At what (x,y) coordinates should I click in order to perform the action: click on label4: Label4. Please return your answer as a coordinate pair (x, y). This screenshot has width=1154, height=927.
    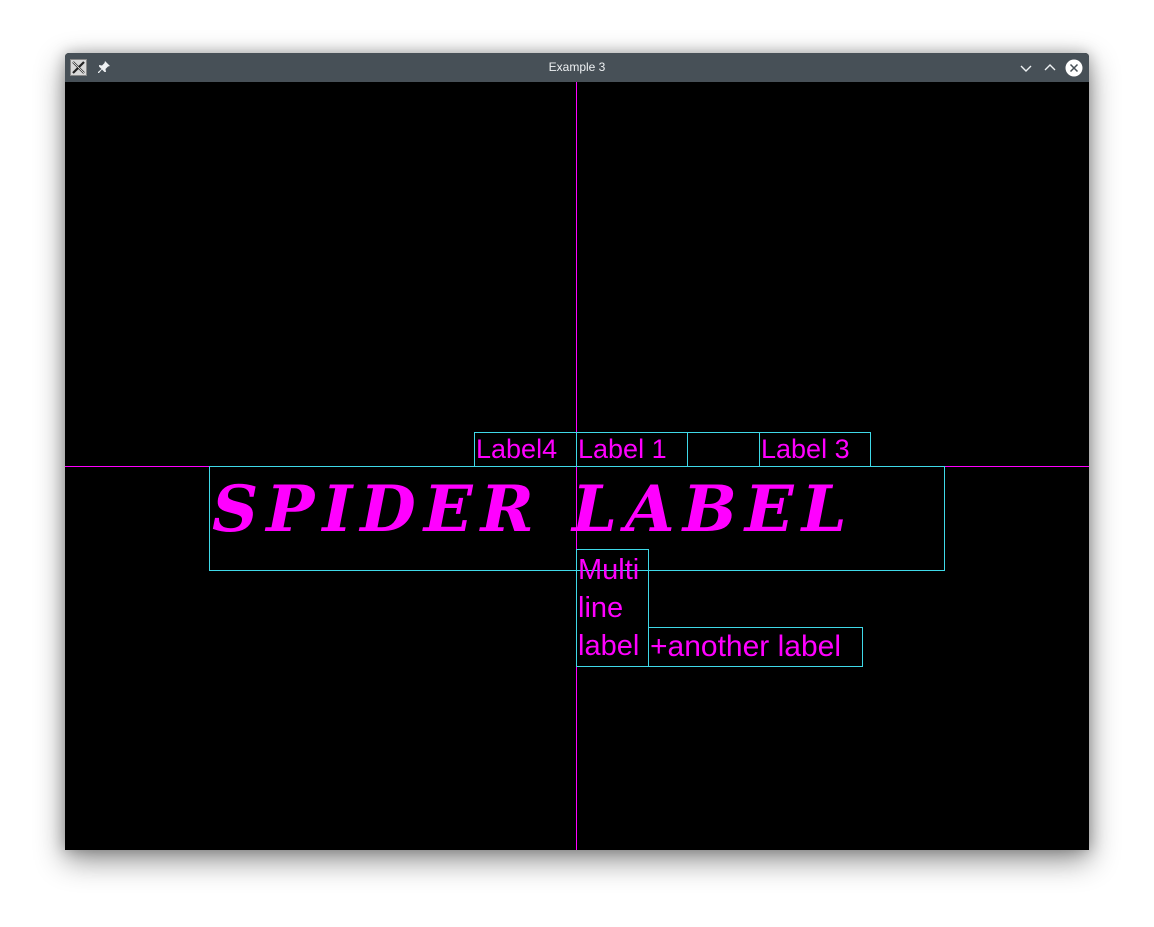
    Looking at the image, I should click on (525, 449).